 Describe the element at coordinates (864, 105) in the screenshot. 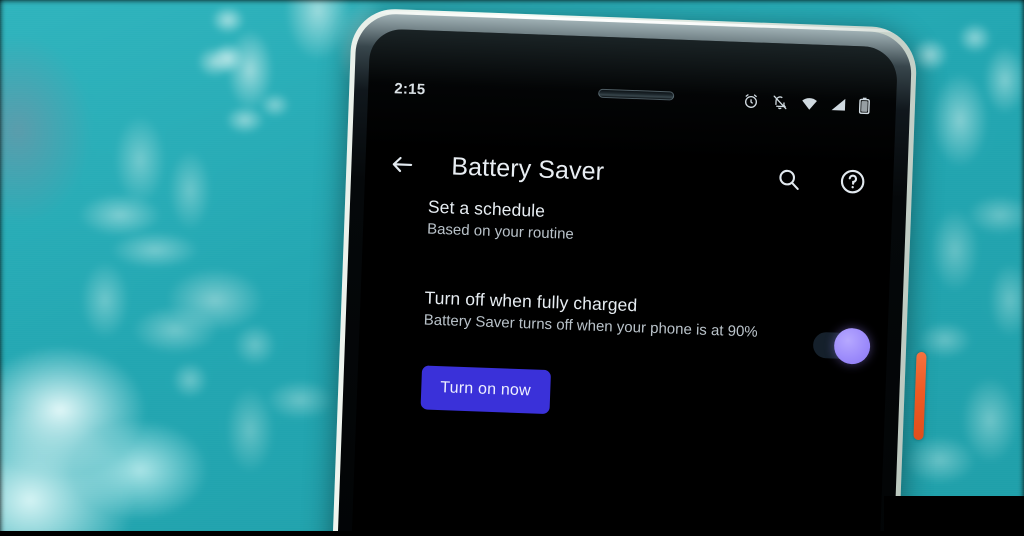

I see `battery-icon` at that location.